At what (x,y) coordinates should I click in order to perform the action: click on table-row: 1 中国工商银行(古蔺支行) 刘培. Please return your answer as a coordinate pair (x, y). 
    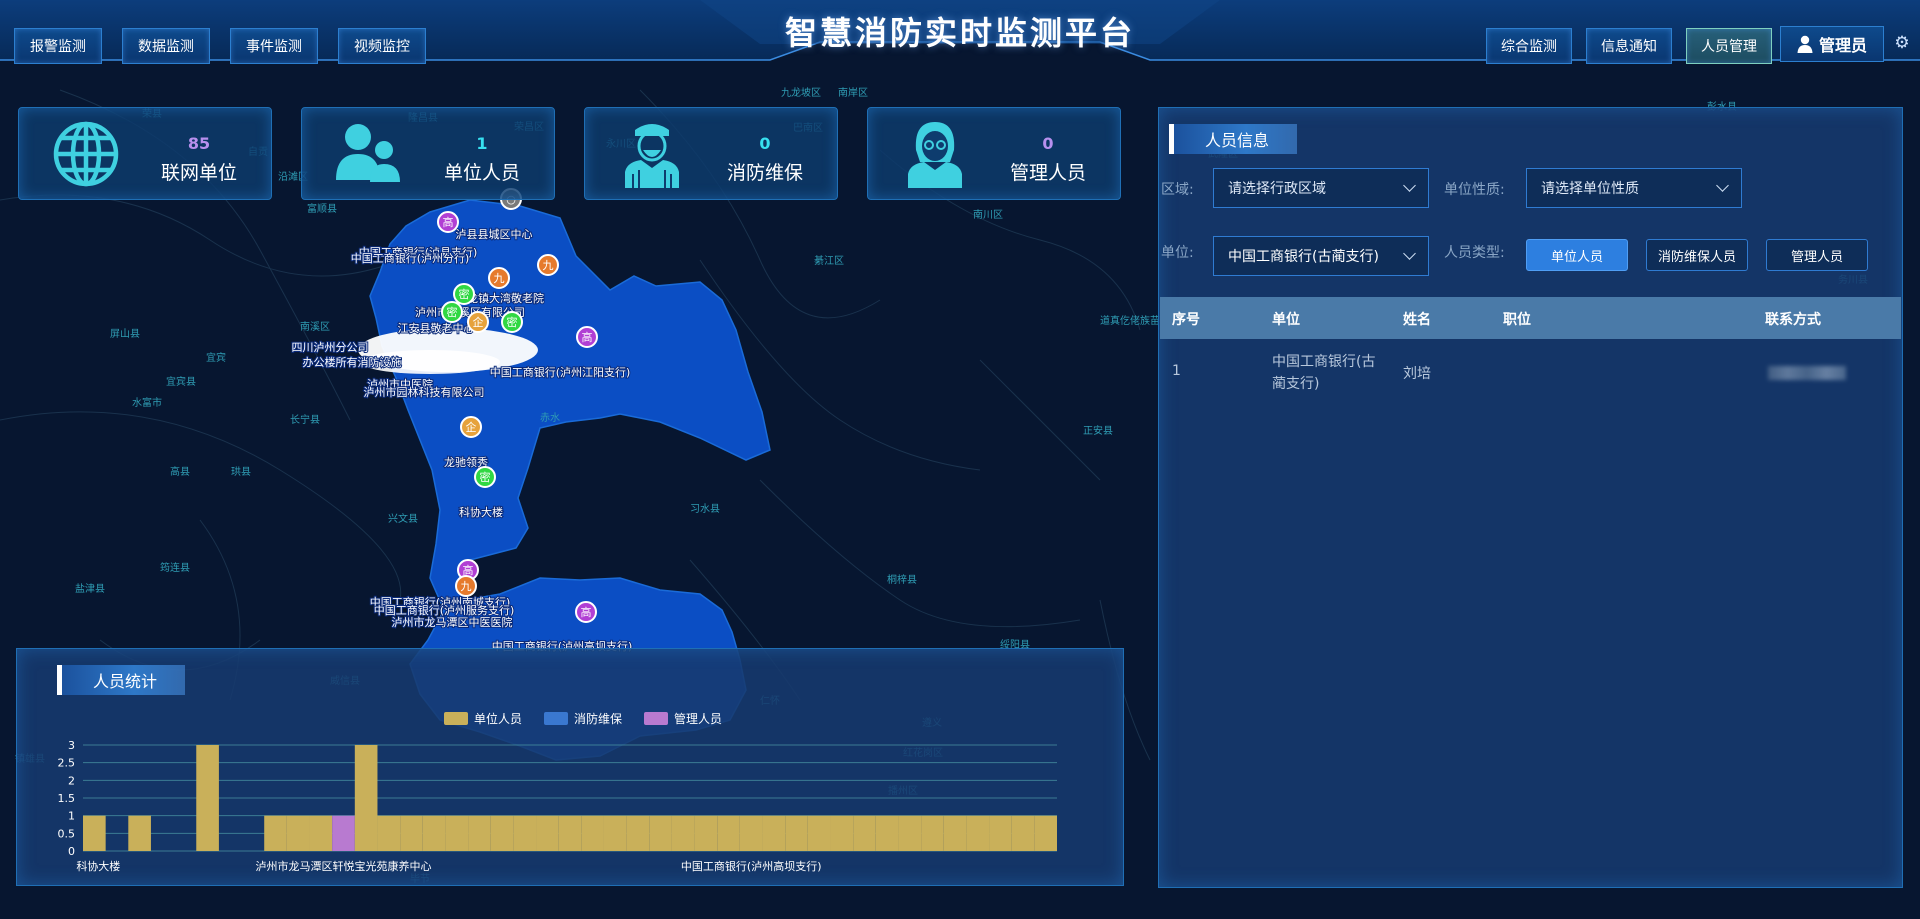
    Looking at the image, I should click on (1530, 369).